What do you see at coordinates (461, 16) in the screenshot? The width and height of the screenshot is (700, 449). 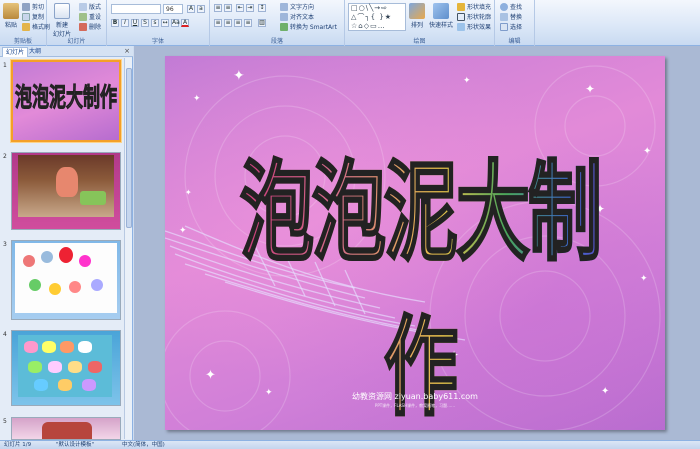 I see `outline-icon` at bounding box center [461, 16].